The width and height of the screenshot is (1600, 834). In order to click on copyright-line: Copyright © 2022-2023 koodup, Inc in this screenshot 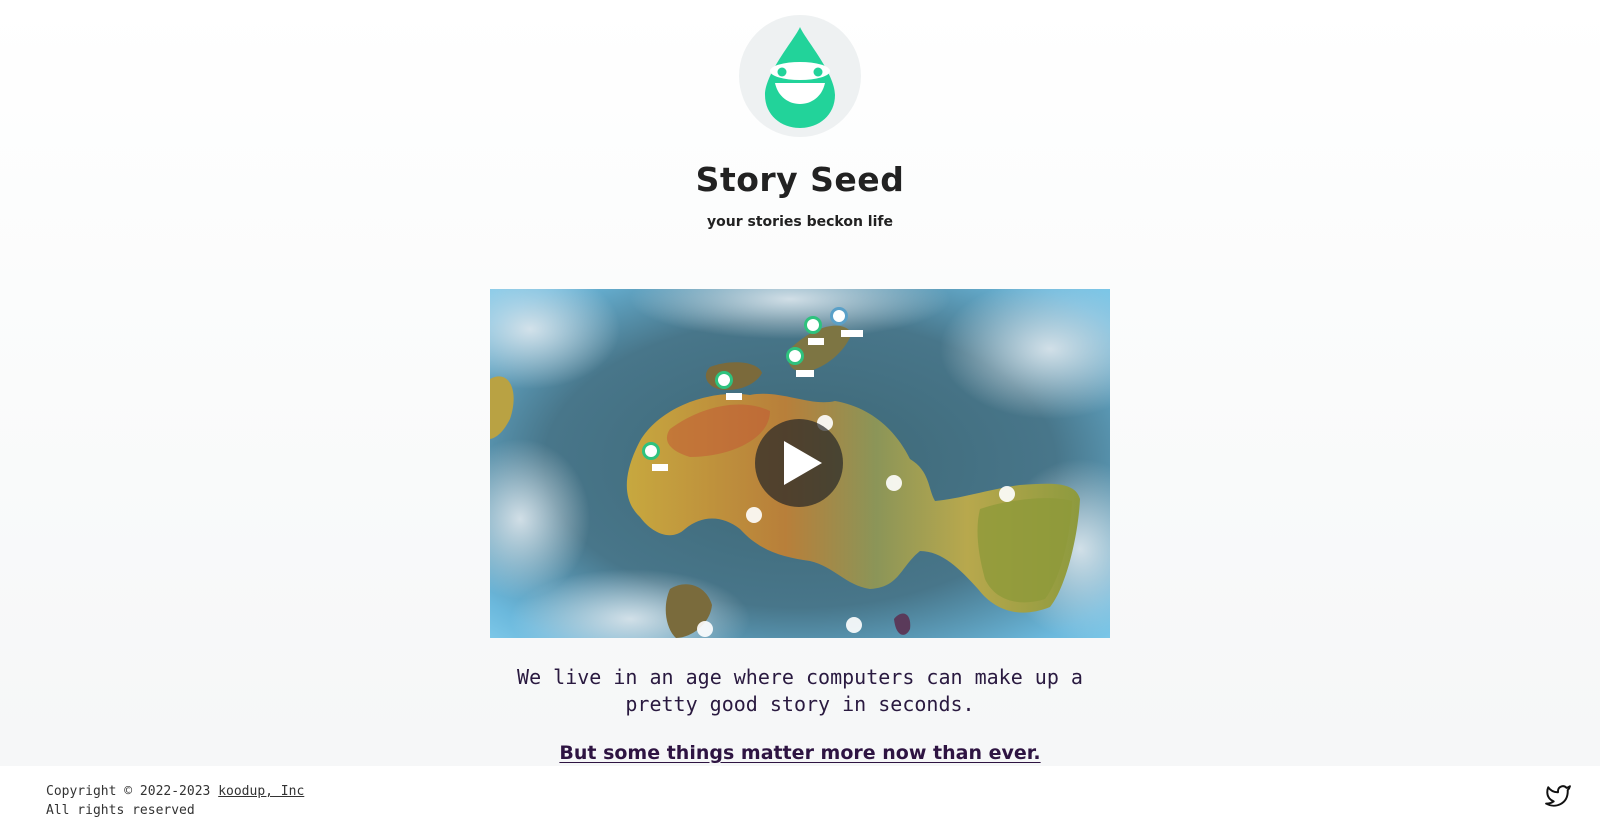, I will do `click(175, 791)`.